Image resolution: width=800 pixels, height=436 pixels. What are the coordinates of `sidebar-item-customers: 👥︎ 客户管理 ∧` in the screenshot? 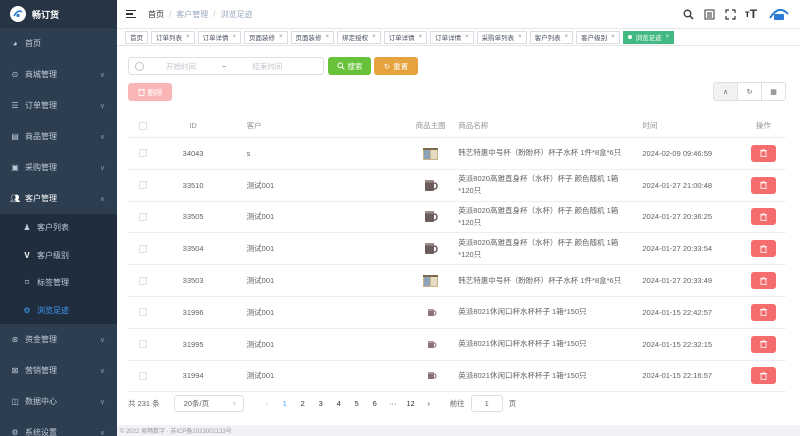 It's located at (58, 198).